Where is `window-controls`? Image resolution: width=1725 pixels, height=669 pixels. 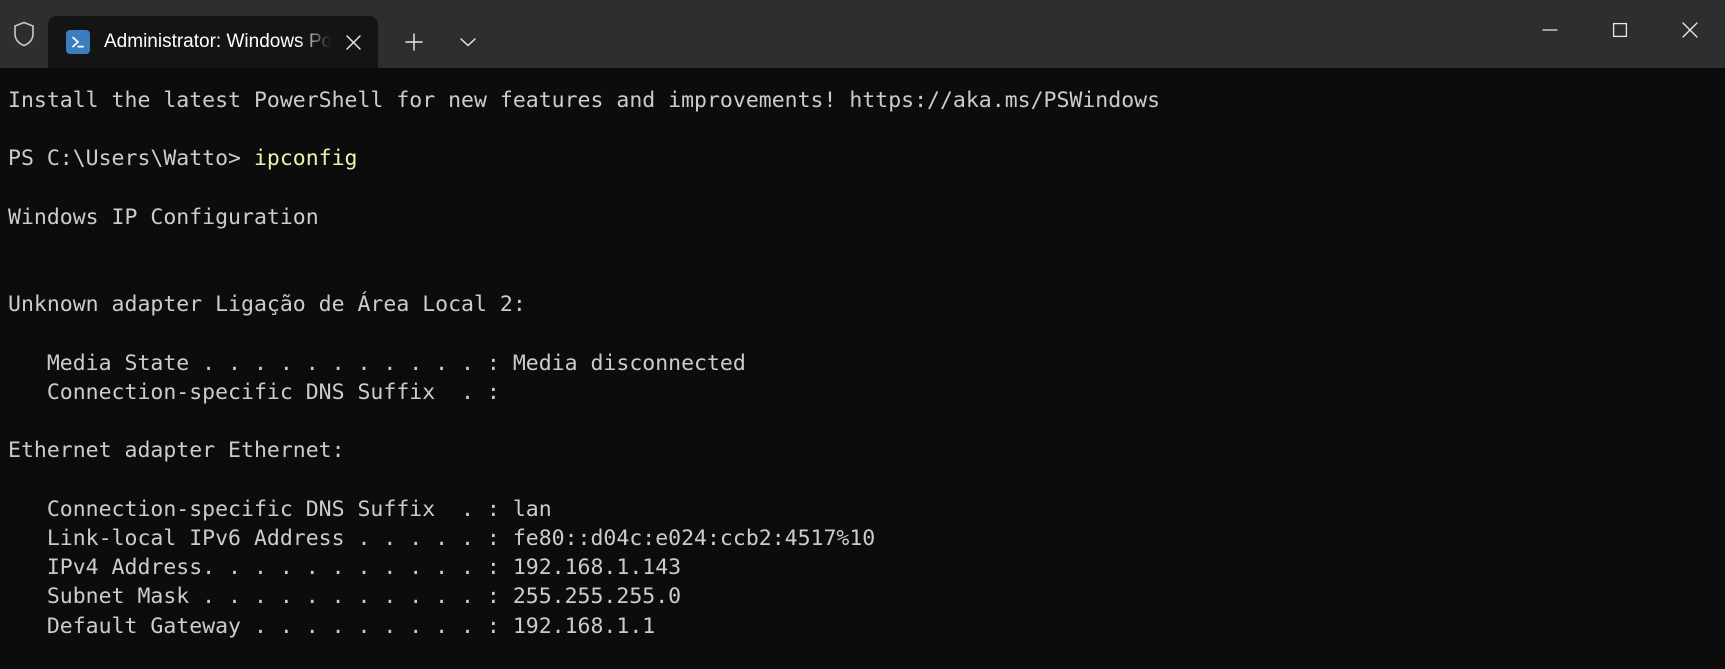 window-controls is located at coordinates (1620, 34).